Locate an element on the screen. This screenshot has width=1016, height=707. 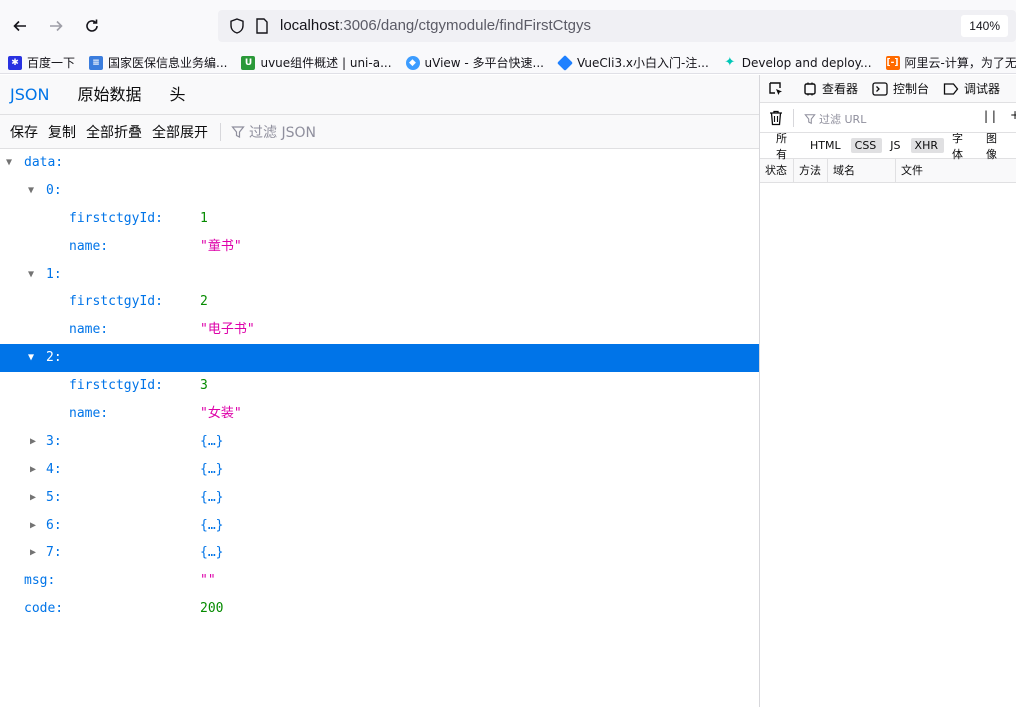
expand-all-button: 全部展开 is located at coordinates (181, 132).